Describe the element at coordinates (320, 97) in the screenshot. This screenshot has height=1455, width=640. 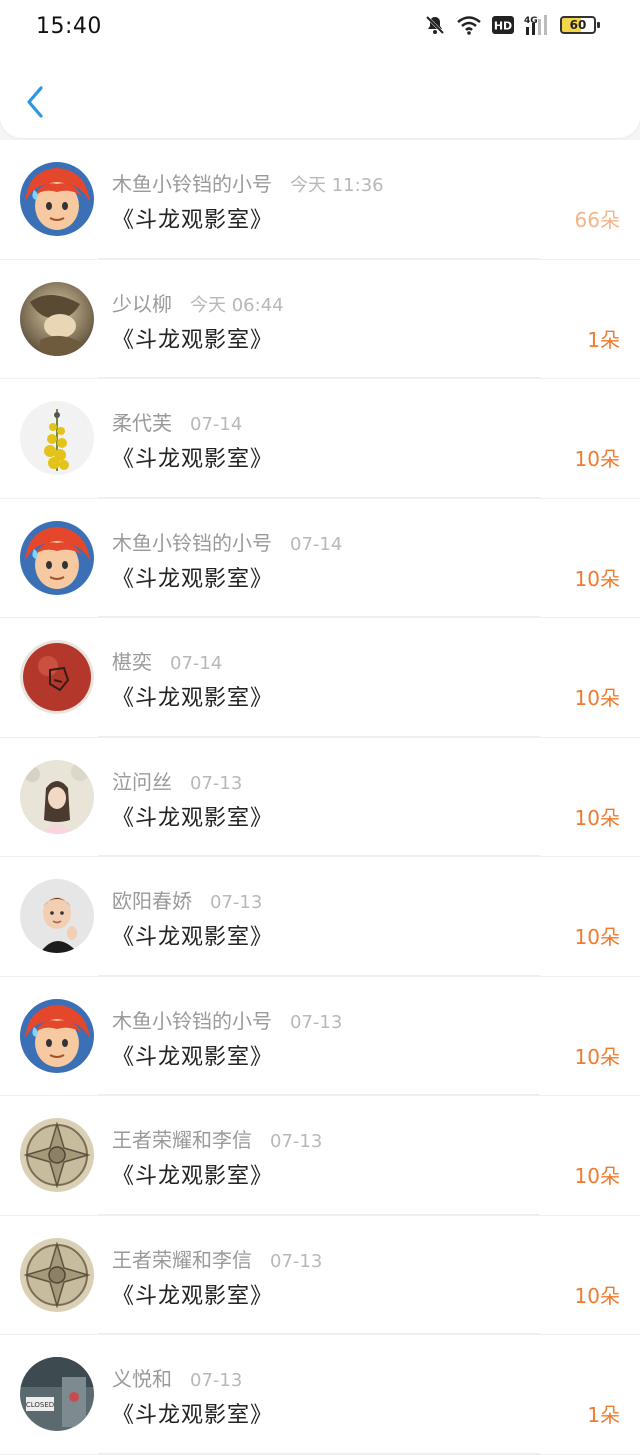
I see `header` at that location.